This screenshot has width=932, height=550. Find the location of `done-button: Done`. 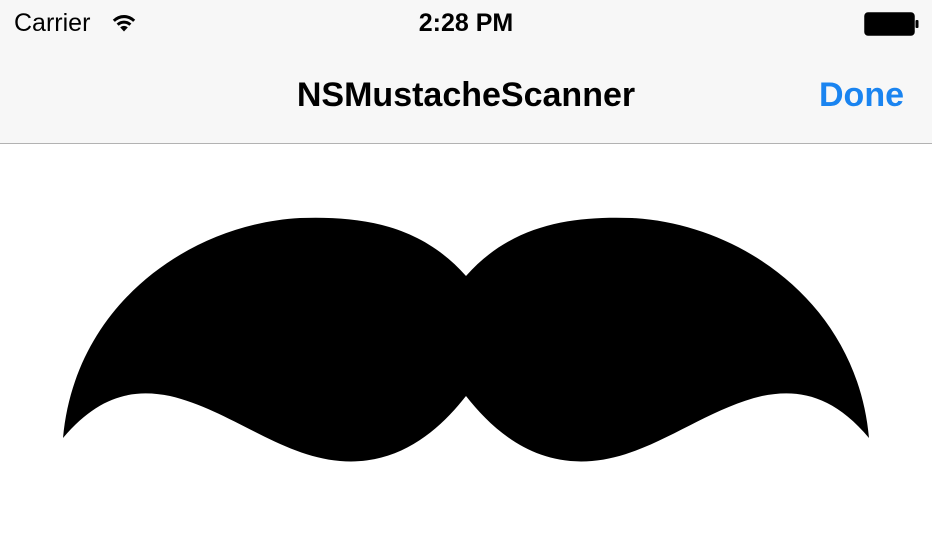

done-button: Done is located at coordinates (861, 95).